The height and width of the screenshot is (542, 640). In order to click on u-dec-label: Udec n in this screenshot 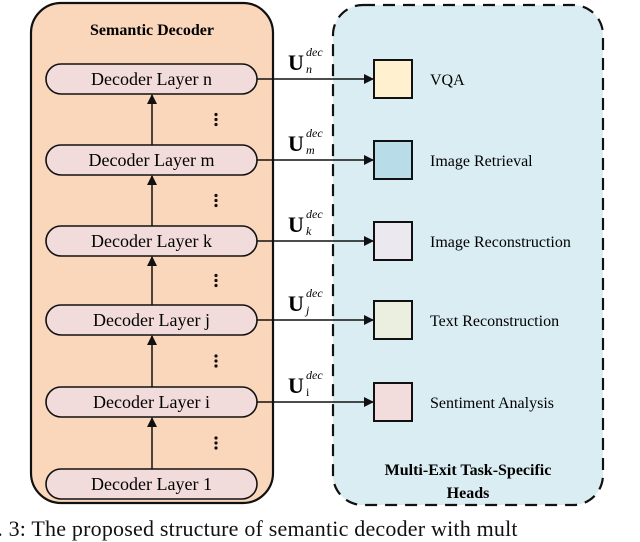, I will do `click(305, 60)`.